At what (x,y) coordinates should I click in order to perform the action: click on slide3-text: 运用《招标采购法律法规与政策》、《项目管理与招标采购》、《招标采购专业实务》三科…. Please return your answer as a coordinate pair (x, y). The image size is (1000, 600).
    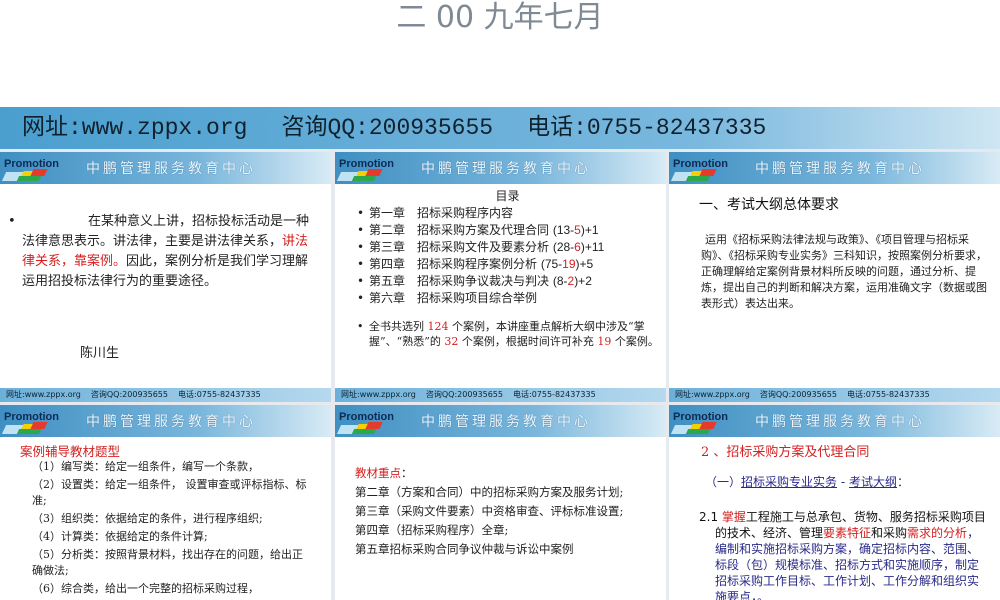
    Looking at the image, I should click on (844, 271).